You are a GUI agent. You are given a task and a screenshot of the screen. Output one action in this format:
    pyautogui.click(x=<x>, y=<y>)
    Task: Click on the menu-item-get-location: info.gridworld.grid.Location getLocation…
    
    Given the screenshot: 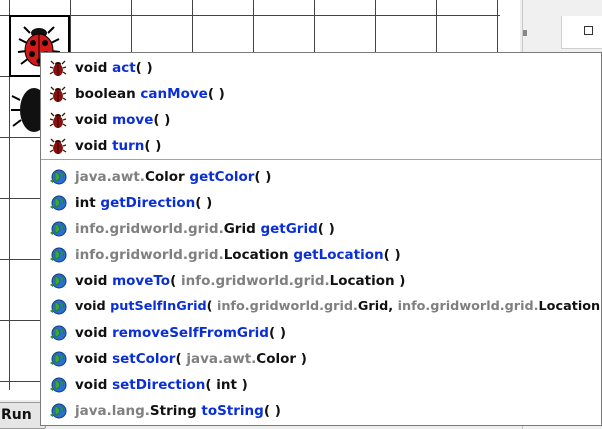 What is the action you would take?
    pyautogui.click(x=321, y=255)
    